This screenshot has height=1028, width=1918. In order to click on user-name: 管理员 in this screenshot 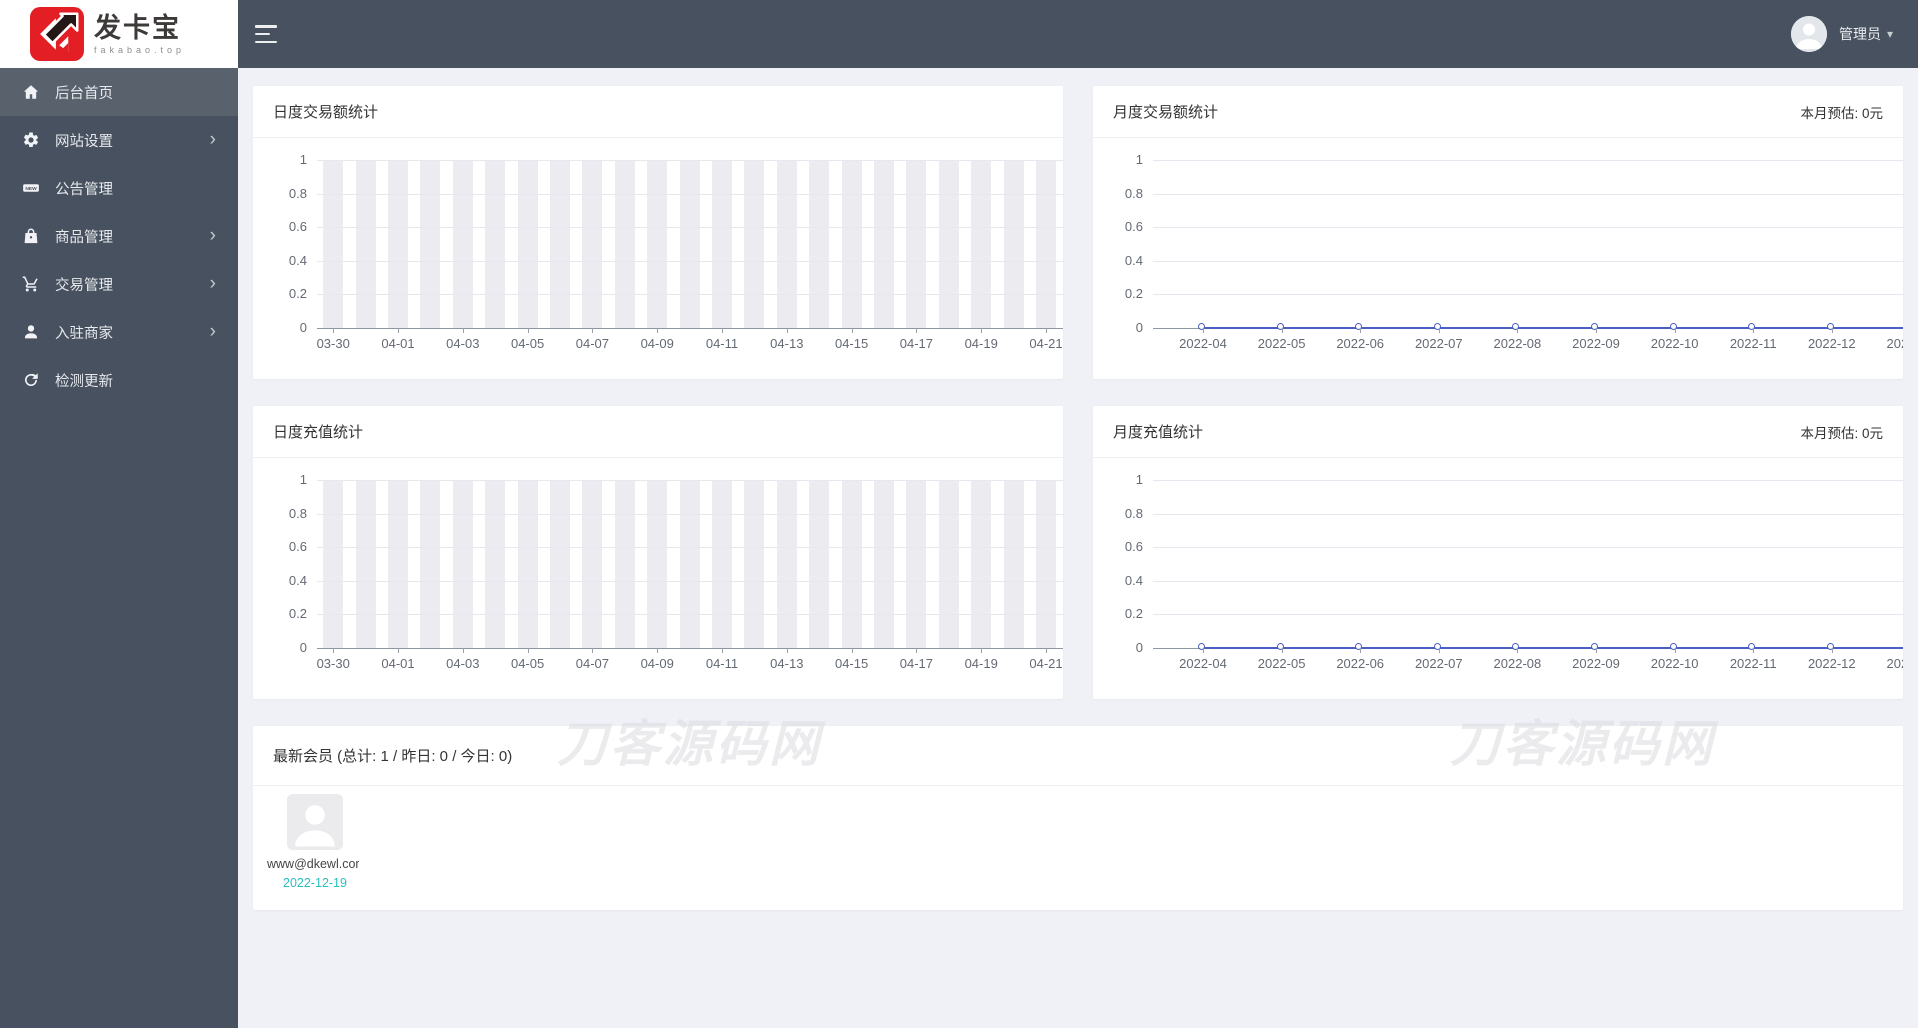, I will do `click(1860, 34)`.